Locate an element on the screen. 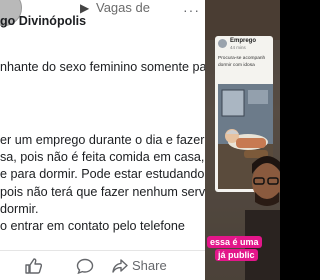  card-name: Emprego is located at coordinates (243, 41).